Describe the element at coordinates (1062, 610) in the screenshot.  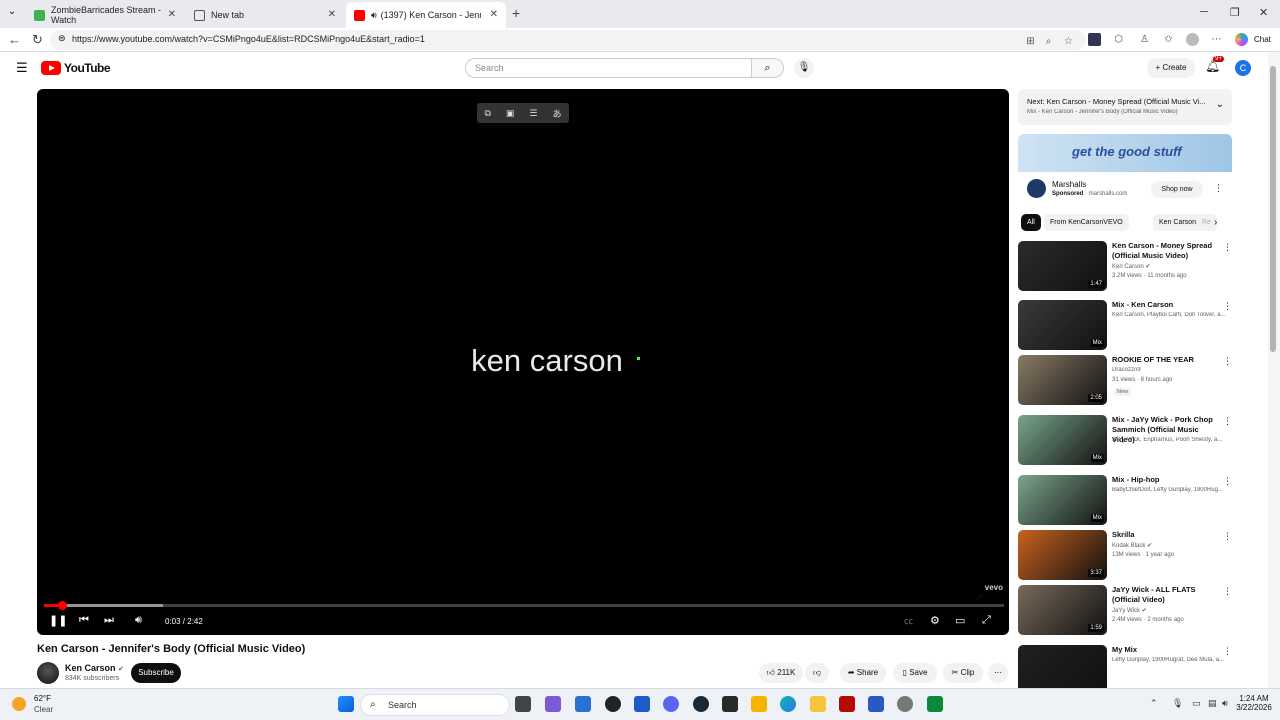
I see `video-thumbnail: 1:59` at that location.